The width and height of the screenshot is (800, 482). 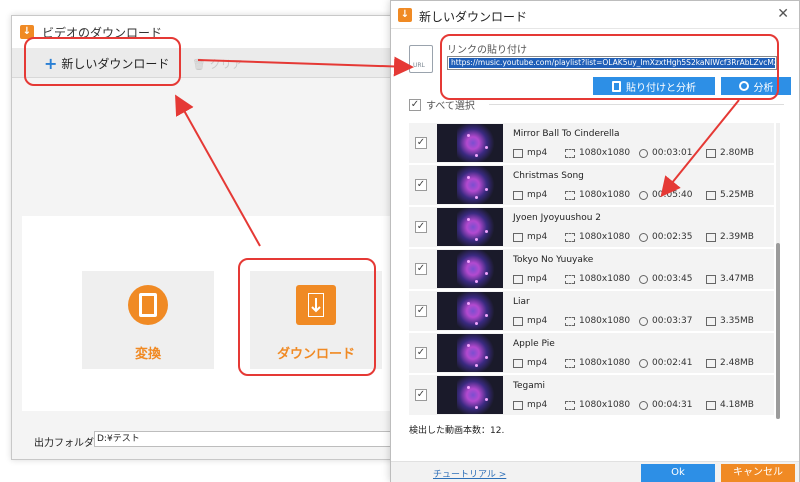 I want to click on divider, so click(x=636, y=104).